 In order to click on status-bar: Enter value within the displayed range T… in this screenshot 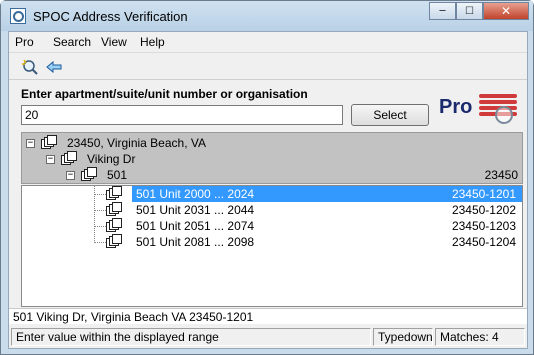, I will do `click(268, 336)`.